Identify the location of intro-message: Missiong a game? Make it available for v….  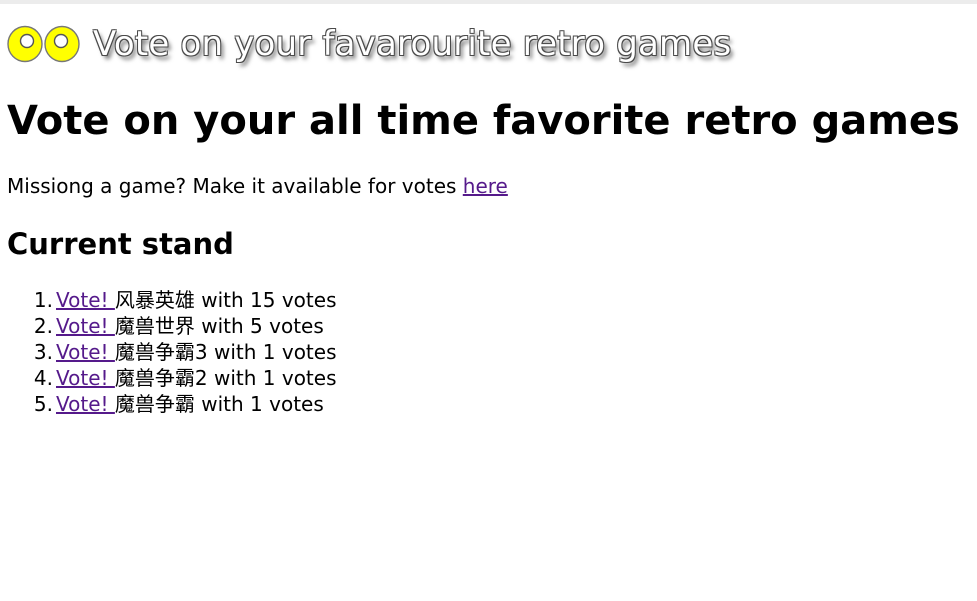
(235, 186).